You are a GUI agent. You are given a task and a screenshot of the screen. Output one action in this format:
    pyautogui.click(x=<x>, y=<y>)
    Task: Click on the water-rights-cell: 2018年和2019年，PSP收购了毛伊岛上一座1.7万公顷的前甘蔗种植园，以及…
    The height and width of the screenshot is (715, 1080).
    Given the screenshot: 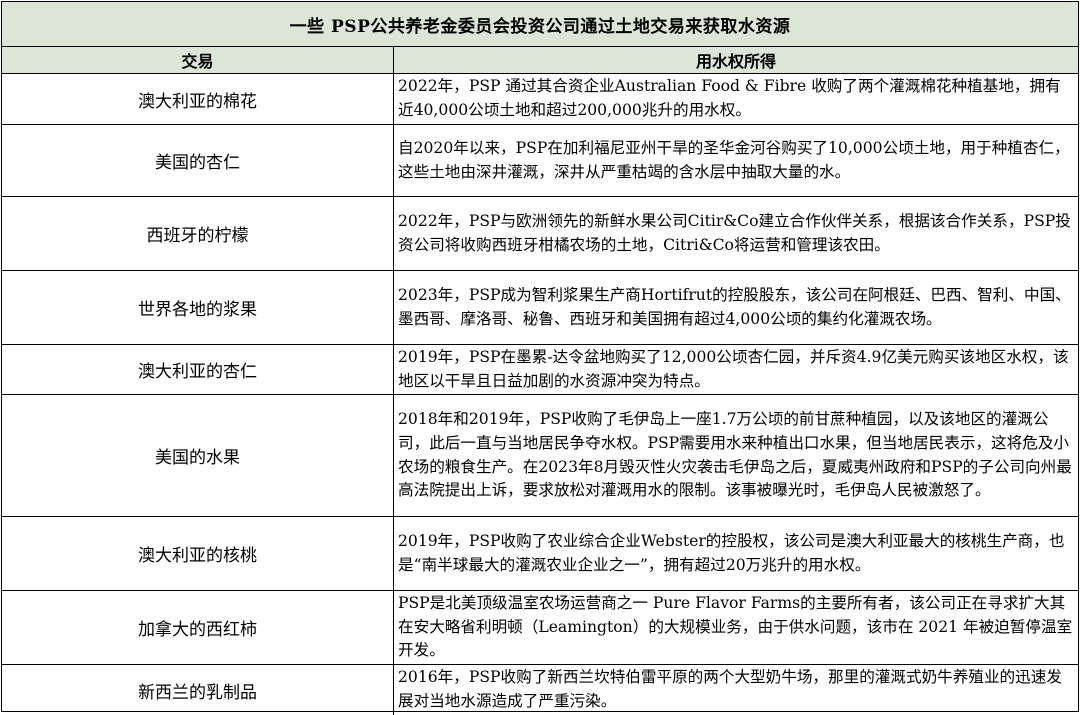 What is the action you would take?
    pyautogui.click(x=735, y=455)
    